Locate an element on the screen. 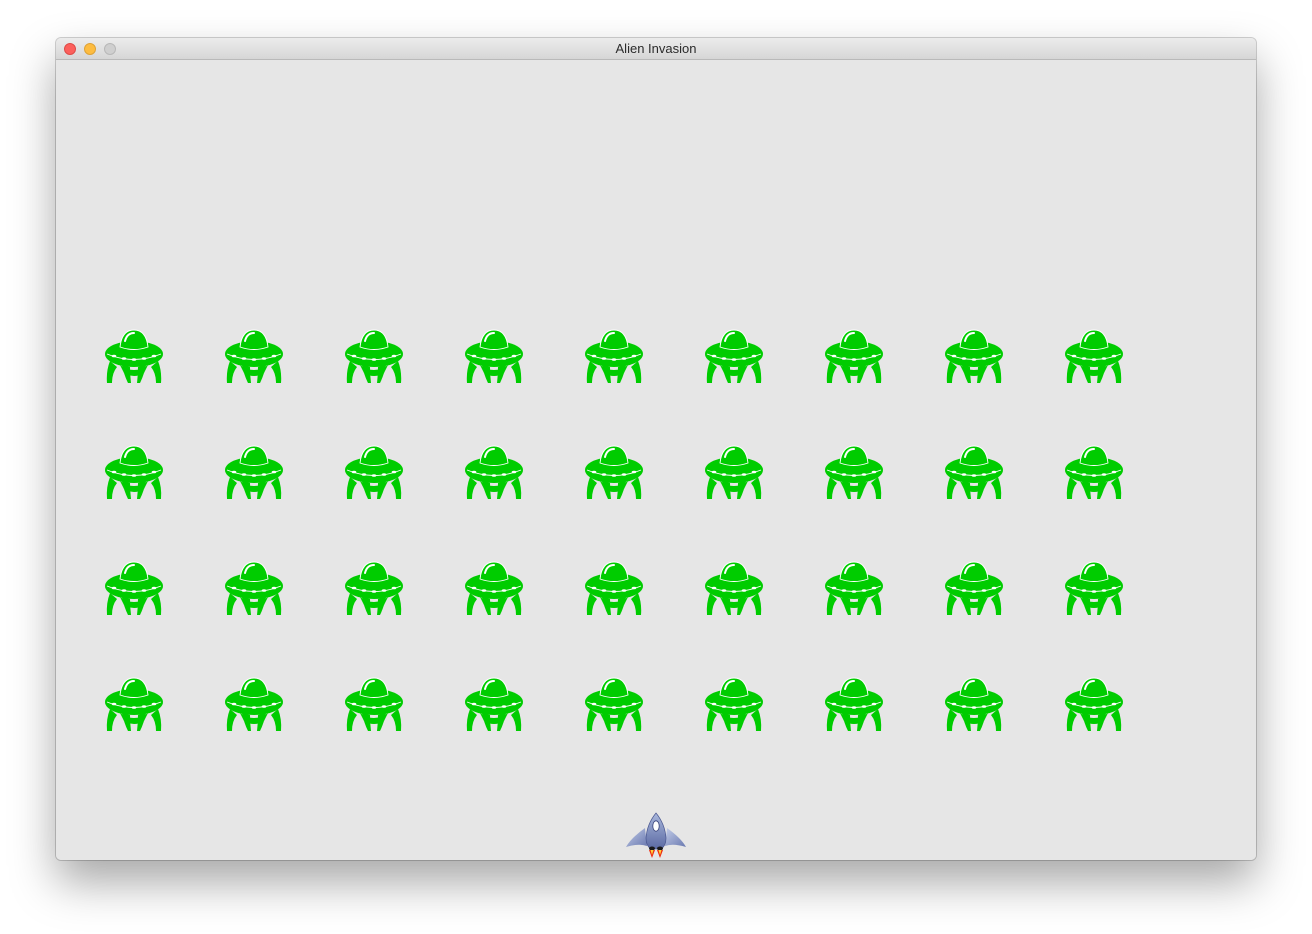  rocket-ship-icon is located at coordinates (656, 835).